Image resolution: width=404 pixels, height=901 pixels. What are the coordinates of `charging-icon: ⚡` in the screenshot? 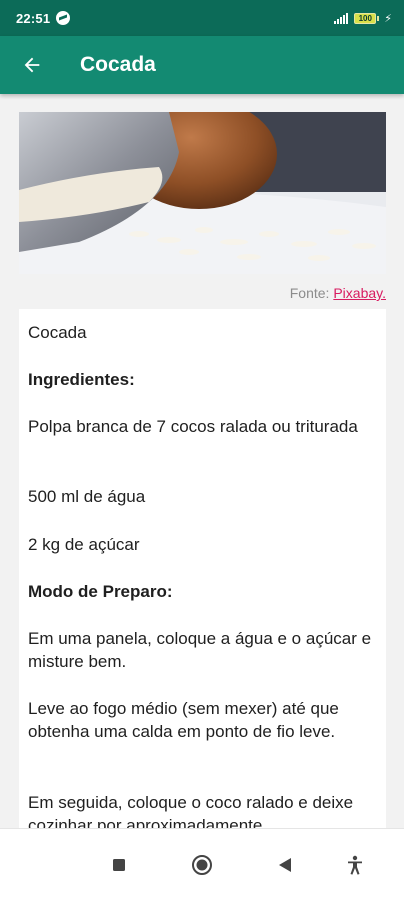 It's located at (388, 18).